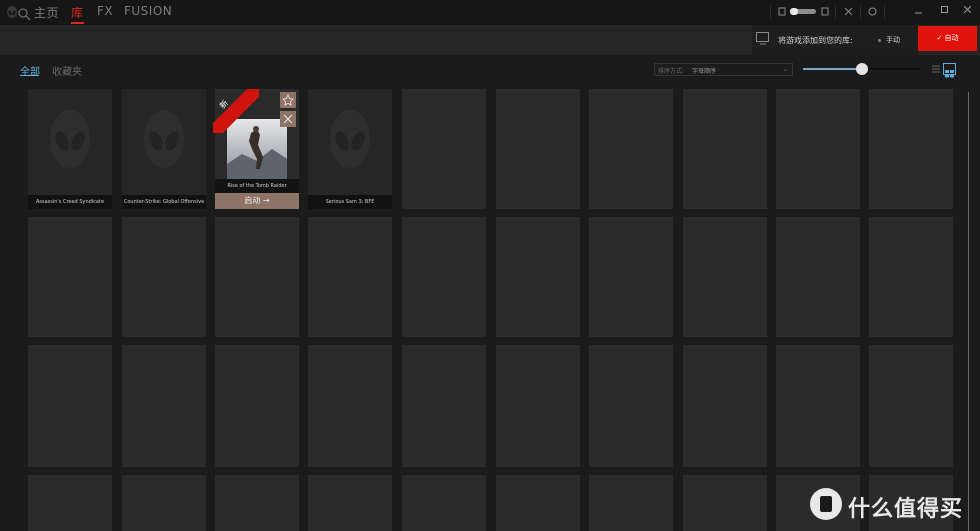 The width and height of the screenshot is (980, 531). Describe the element at coordinates (893, 40) in the screenshot. I see `manual-option-label: 手动` at that location.